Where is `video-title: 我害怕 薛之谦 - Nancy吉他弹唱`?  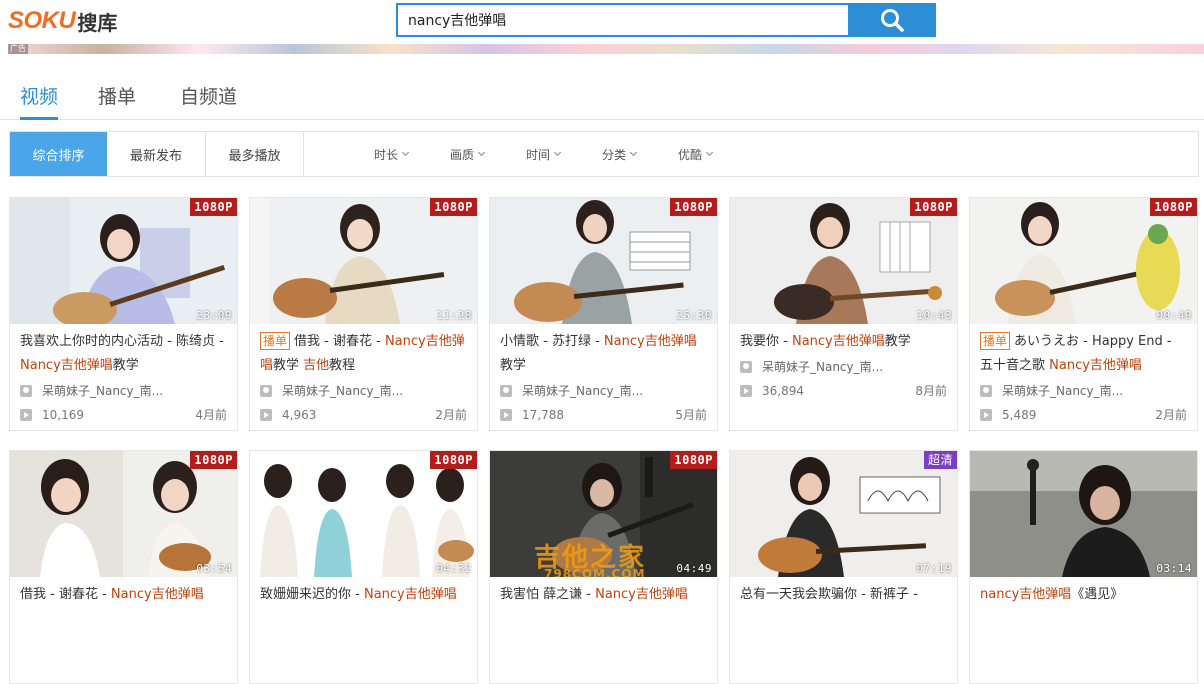
video-title: 我害怕 薛之谦 - Nancy吉他弹唱 is located at coordinates (603, 607).